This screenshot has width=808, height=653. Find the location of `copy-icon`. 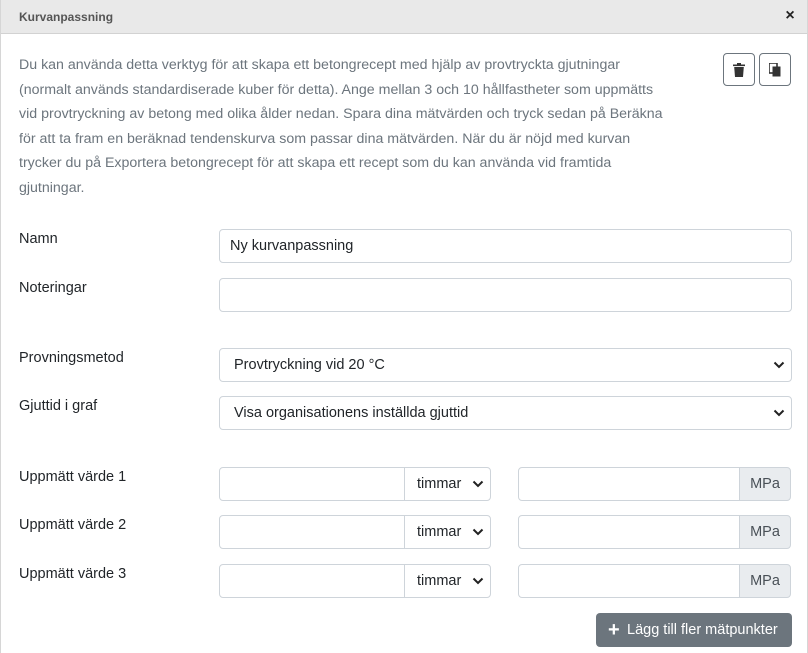

copy-icon is located at coordinates (775, 70).